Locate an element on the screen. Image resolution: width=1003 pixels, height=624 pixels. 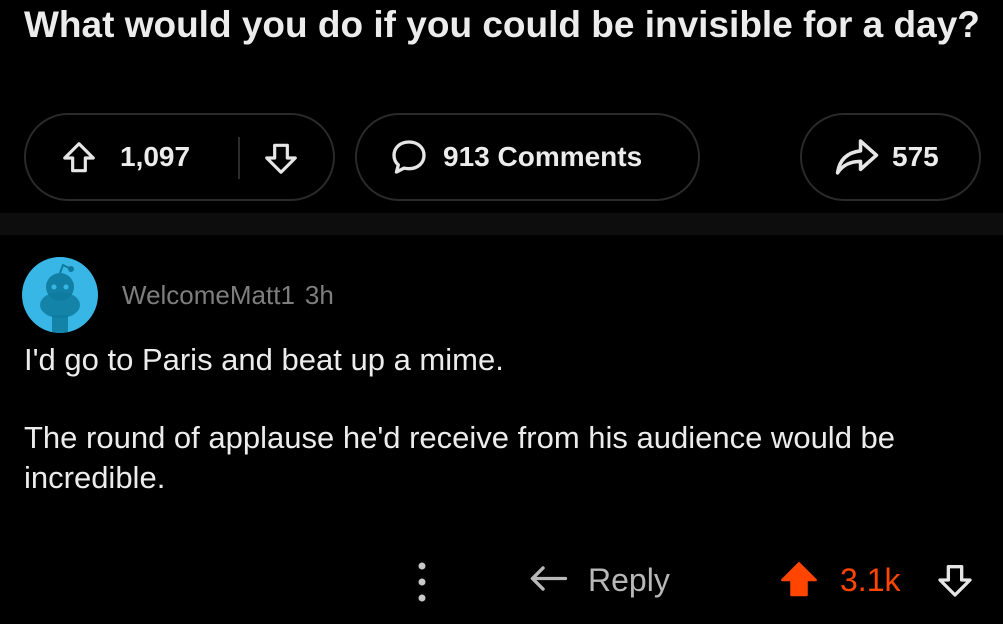
post-action-bar: 1,097 913 Comments 575 is located at coordinates (501, 158).